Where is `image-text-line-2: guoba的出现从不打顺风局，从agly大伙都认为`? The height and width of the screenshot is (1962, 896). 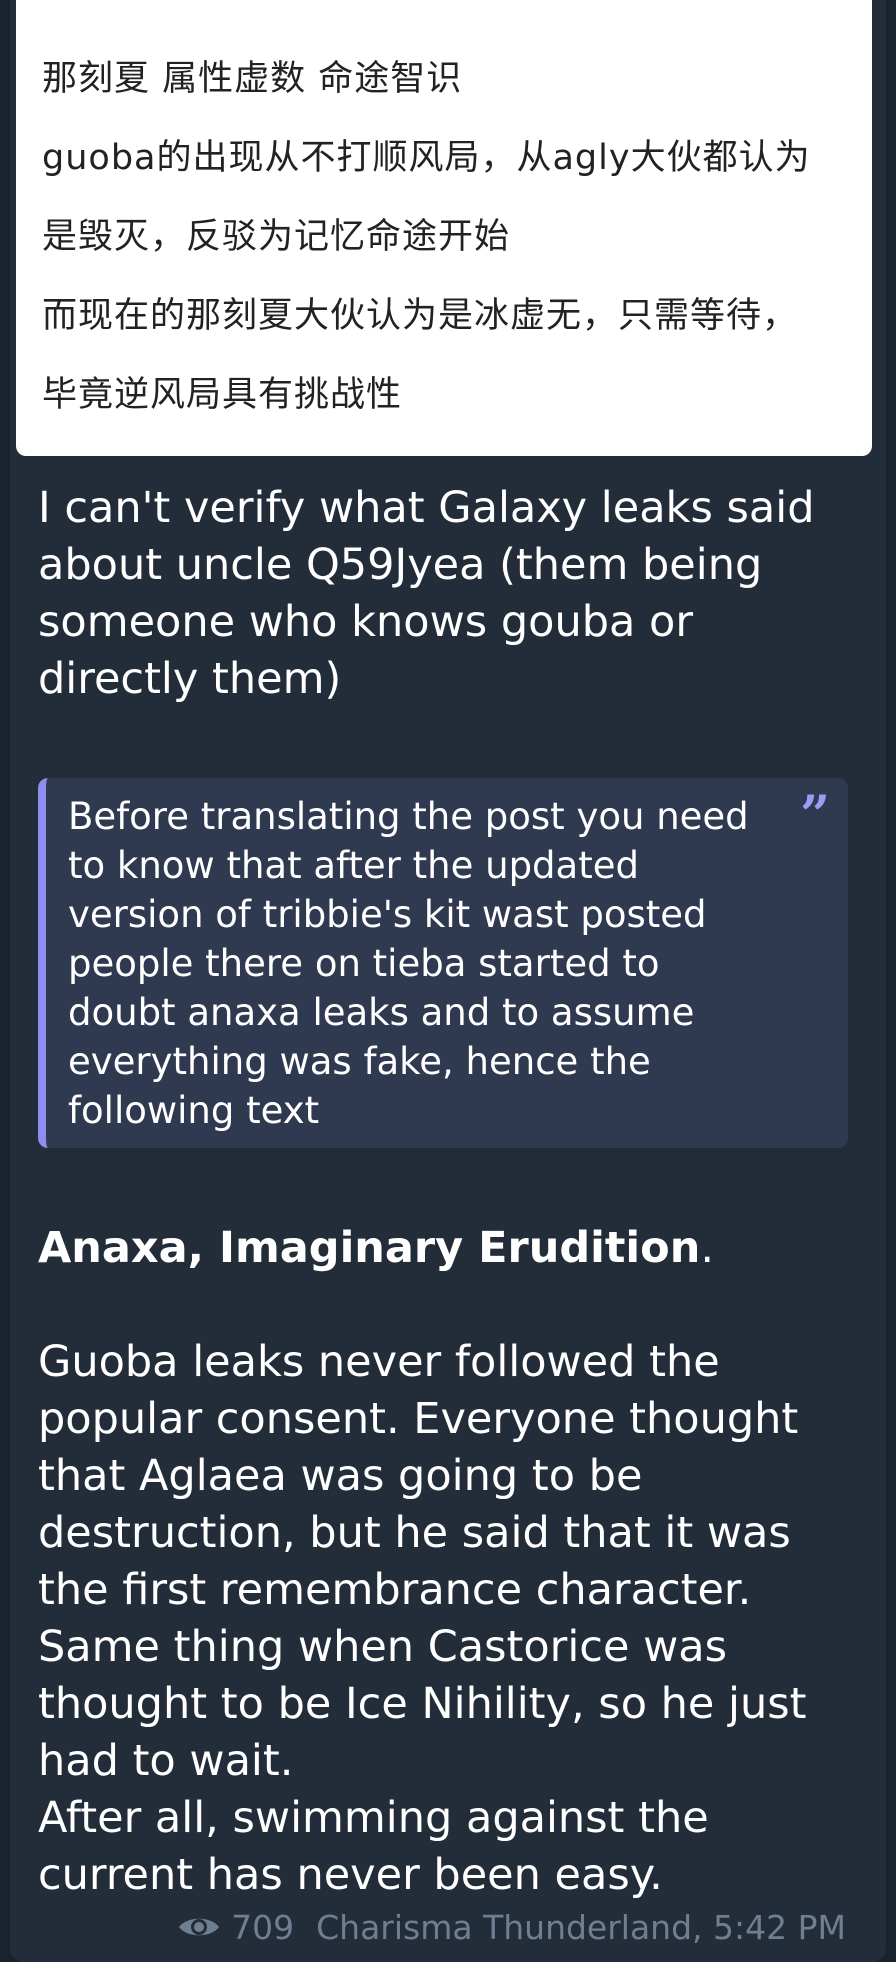
image-text-line-2: guoba的出现从不打顺风局，从agly大伙都认为 is located at coordinates (426, 158).